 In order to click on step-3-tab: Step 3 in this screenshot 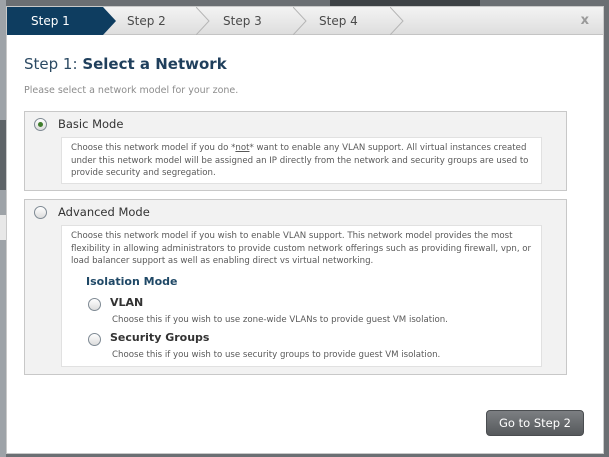, I will do `click(247, 21)`.